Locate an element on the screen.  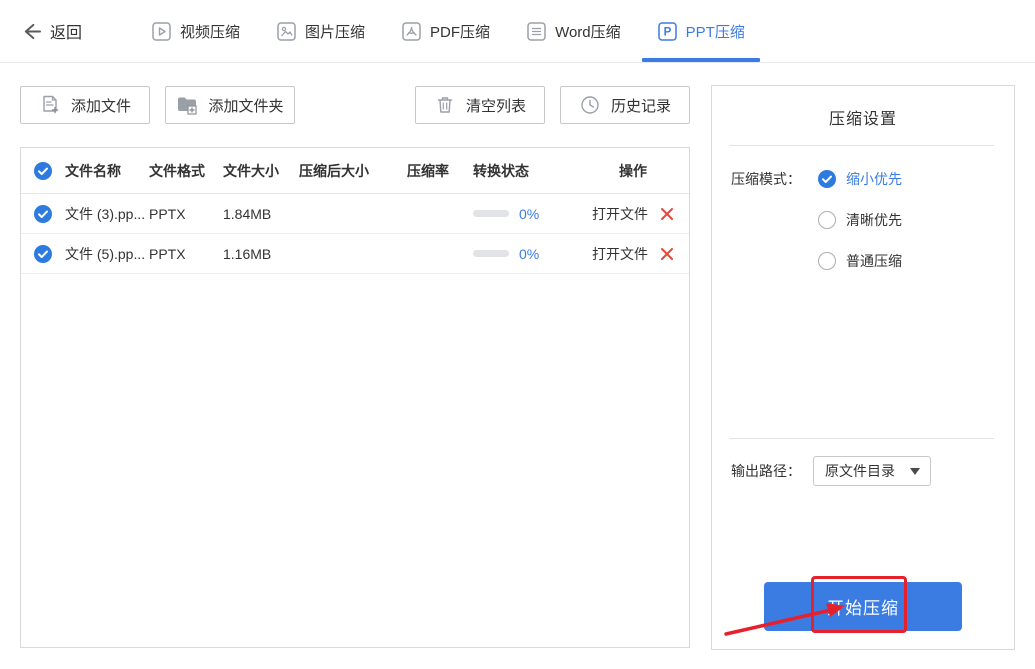
tab-pdf-compress: PDF压缩 is located at coordinates (446, 31).